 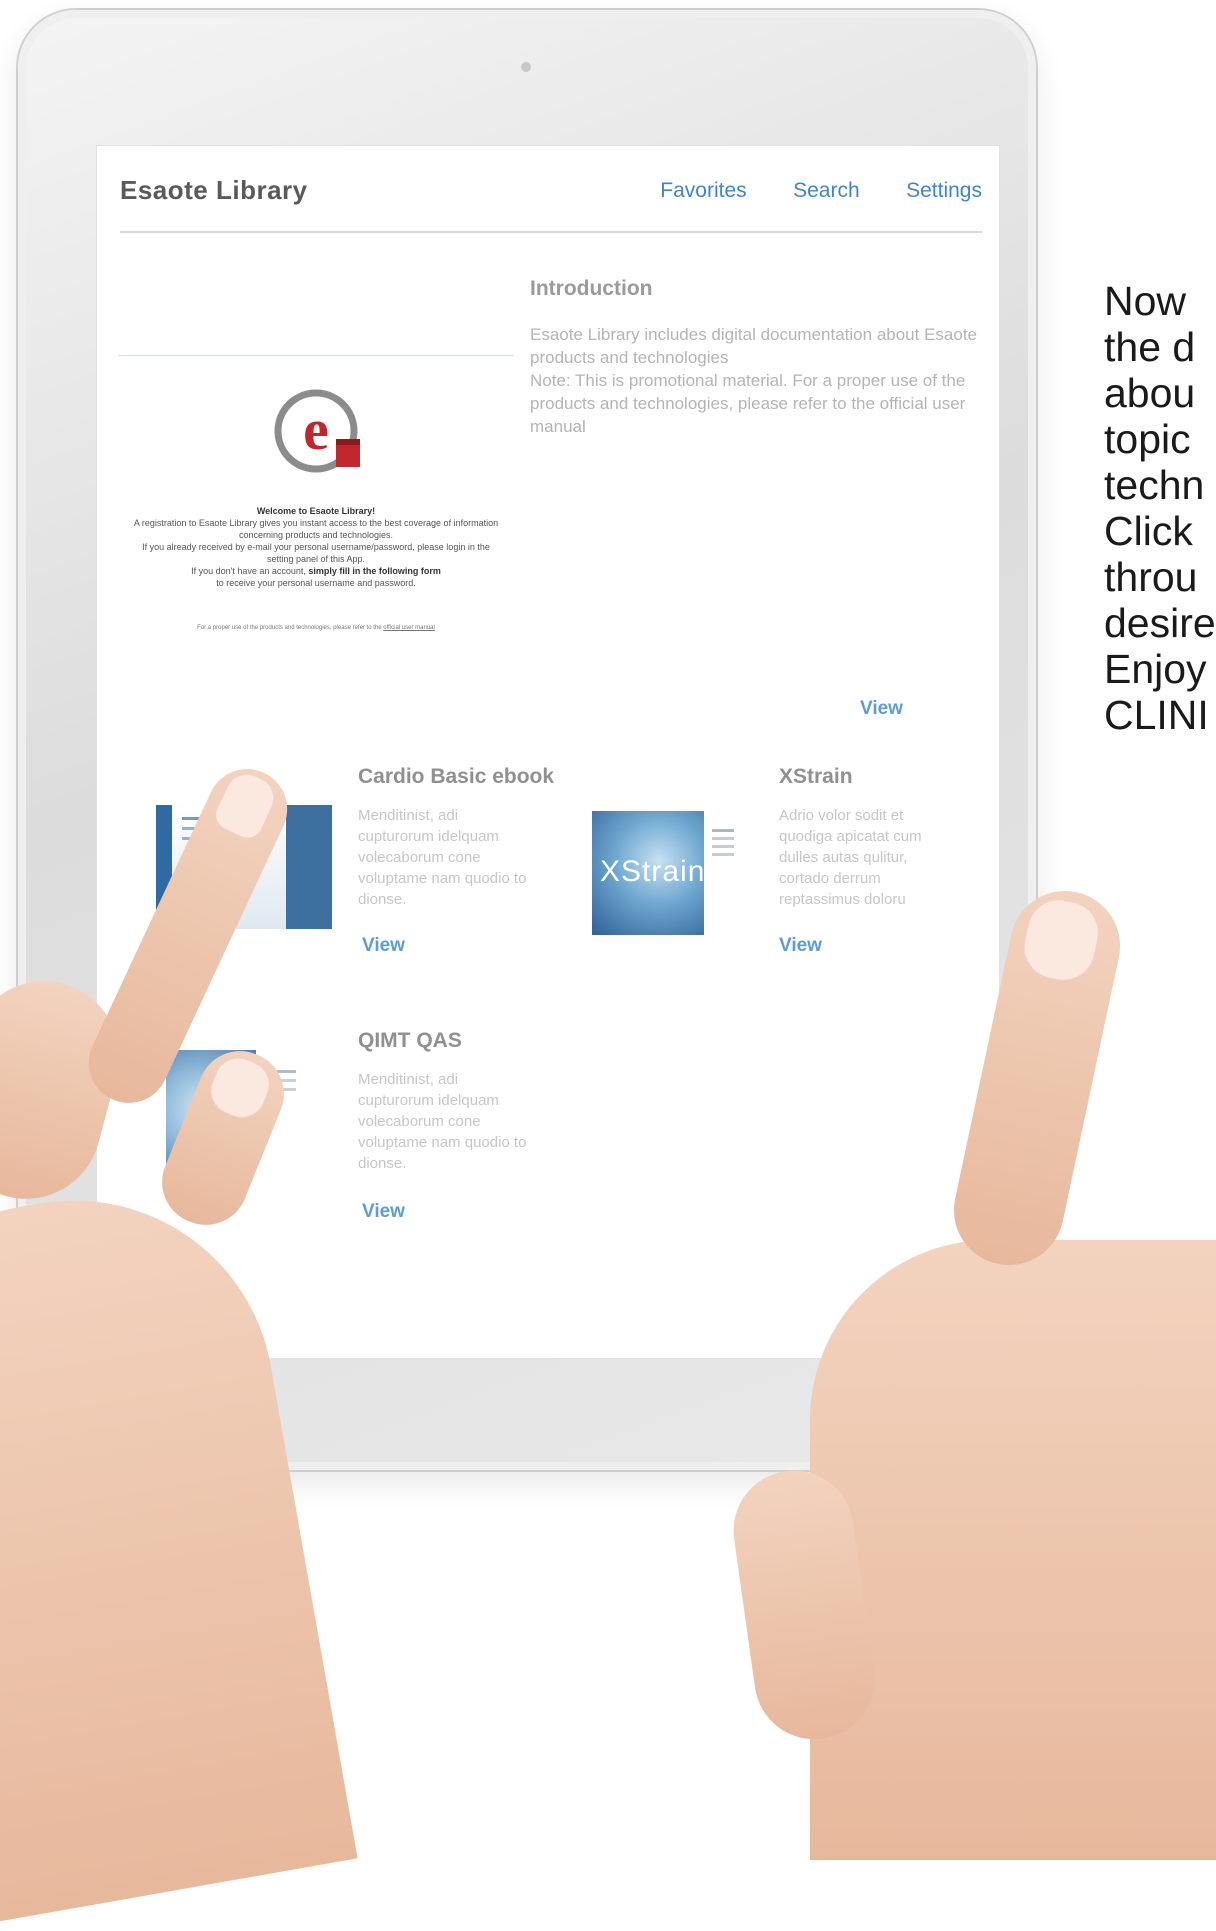 What do you see at coordinates (1154, 485) in the screenshot?
I see `side-line: techn` at bounding box center [1154, 485].